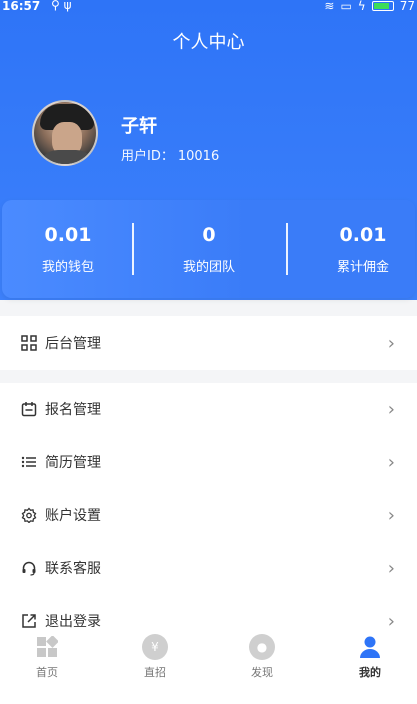  What do you see at coordinates (155, 647) in the screenshot?
I see `yen-coin-icon: ¥` at bounding box center [155, 647].